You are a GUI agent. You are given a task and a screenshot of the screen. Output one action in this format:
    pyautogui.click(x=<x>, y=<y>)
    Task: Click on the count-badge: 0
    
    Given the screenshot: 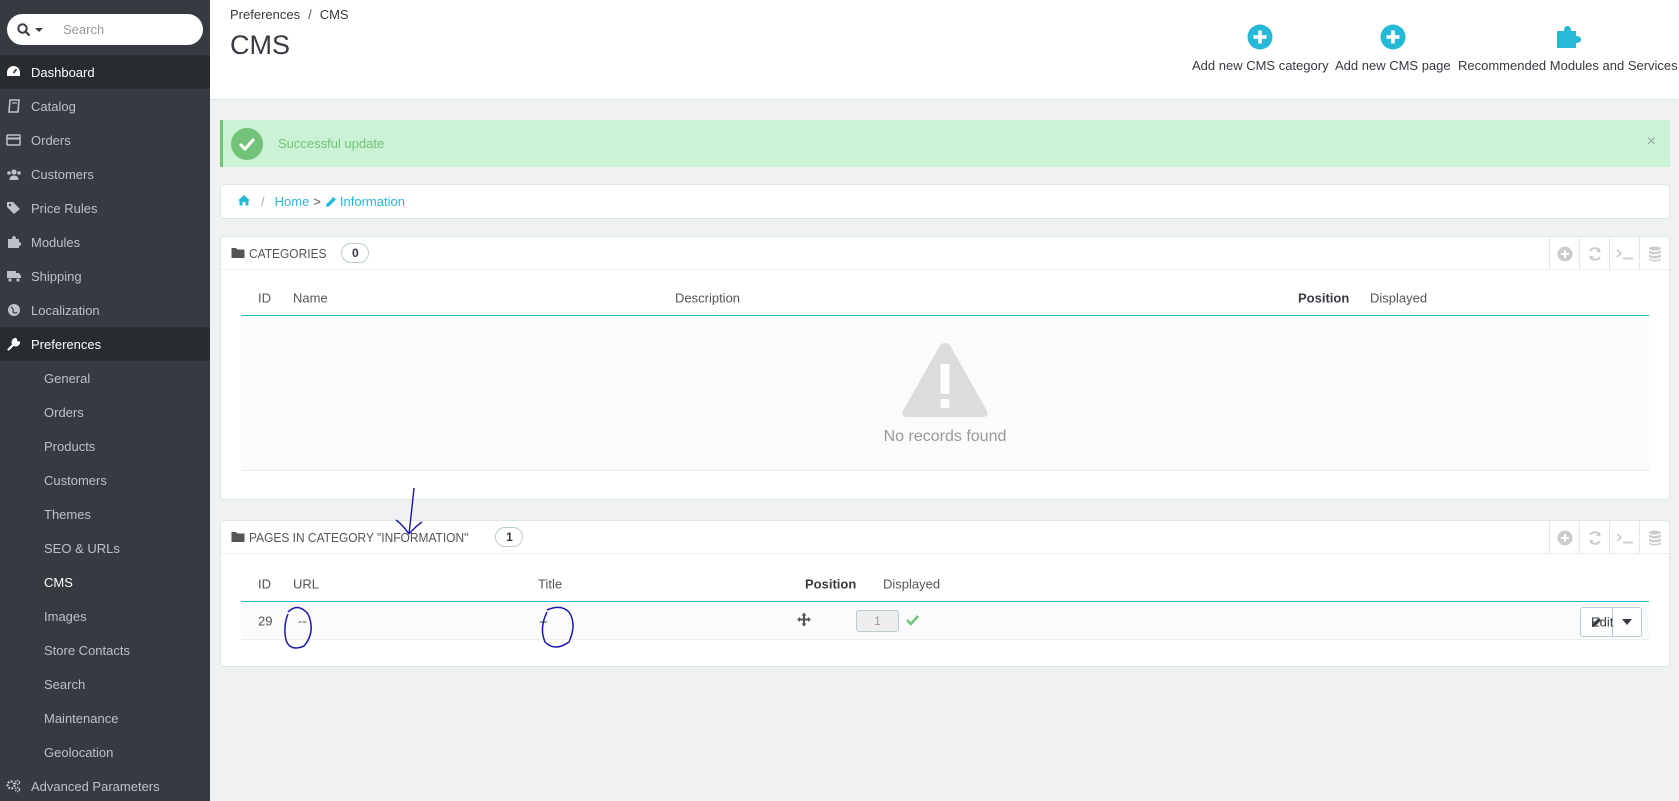 What is the action you would take?
    pyautogui.click(x=355, y=253)
    